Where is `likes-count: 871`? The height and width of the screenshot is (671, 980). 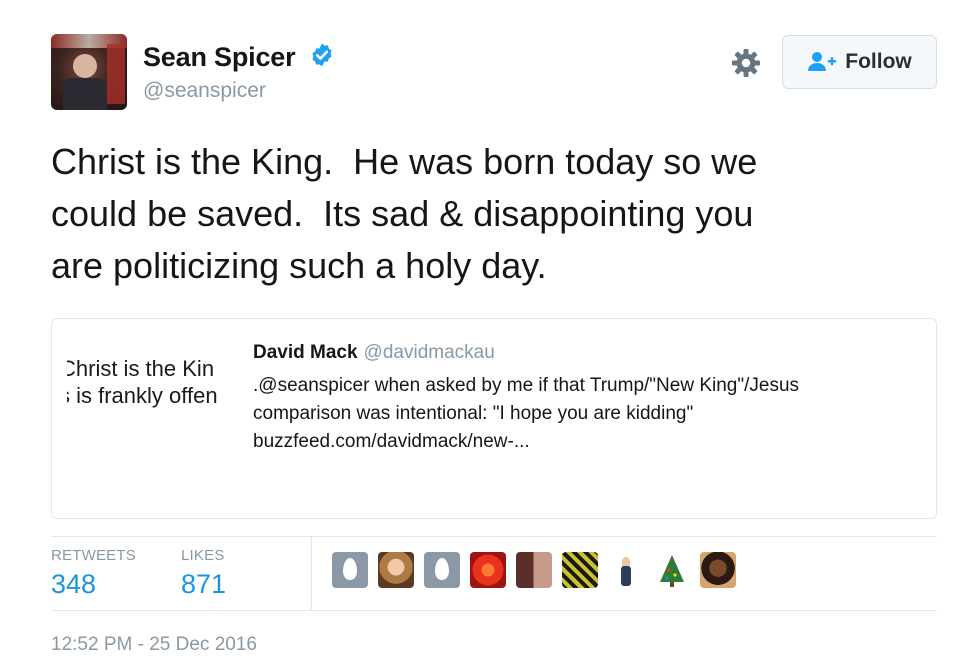
likes-count: 871 is located at coordinates (203, 584).